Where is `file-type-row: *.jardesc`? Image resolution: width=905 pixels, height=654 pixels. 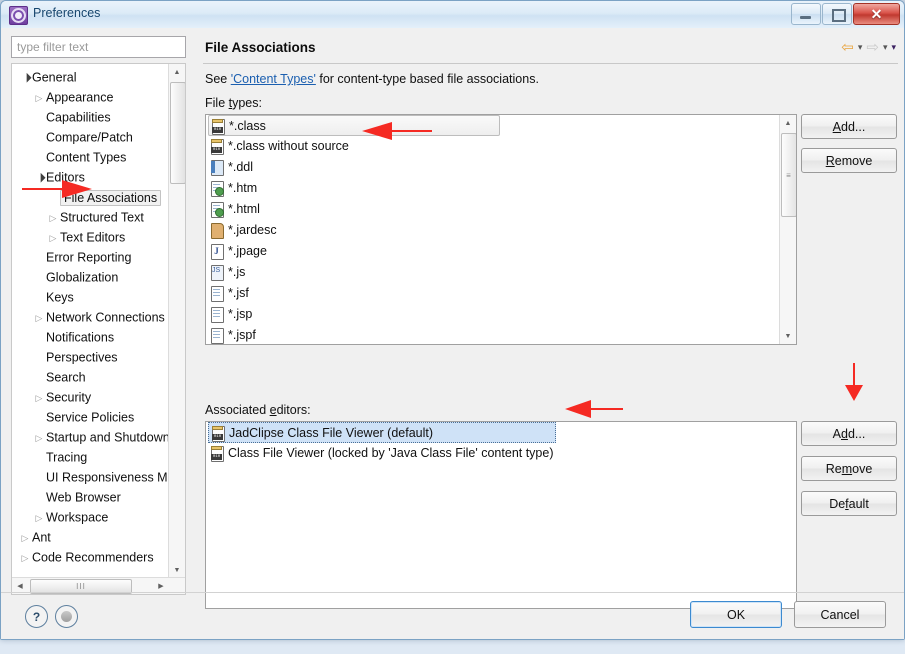
file-type-row: *.jardesc is located at coordinates (501, 230).